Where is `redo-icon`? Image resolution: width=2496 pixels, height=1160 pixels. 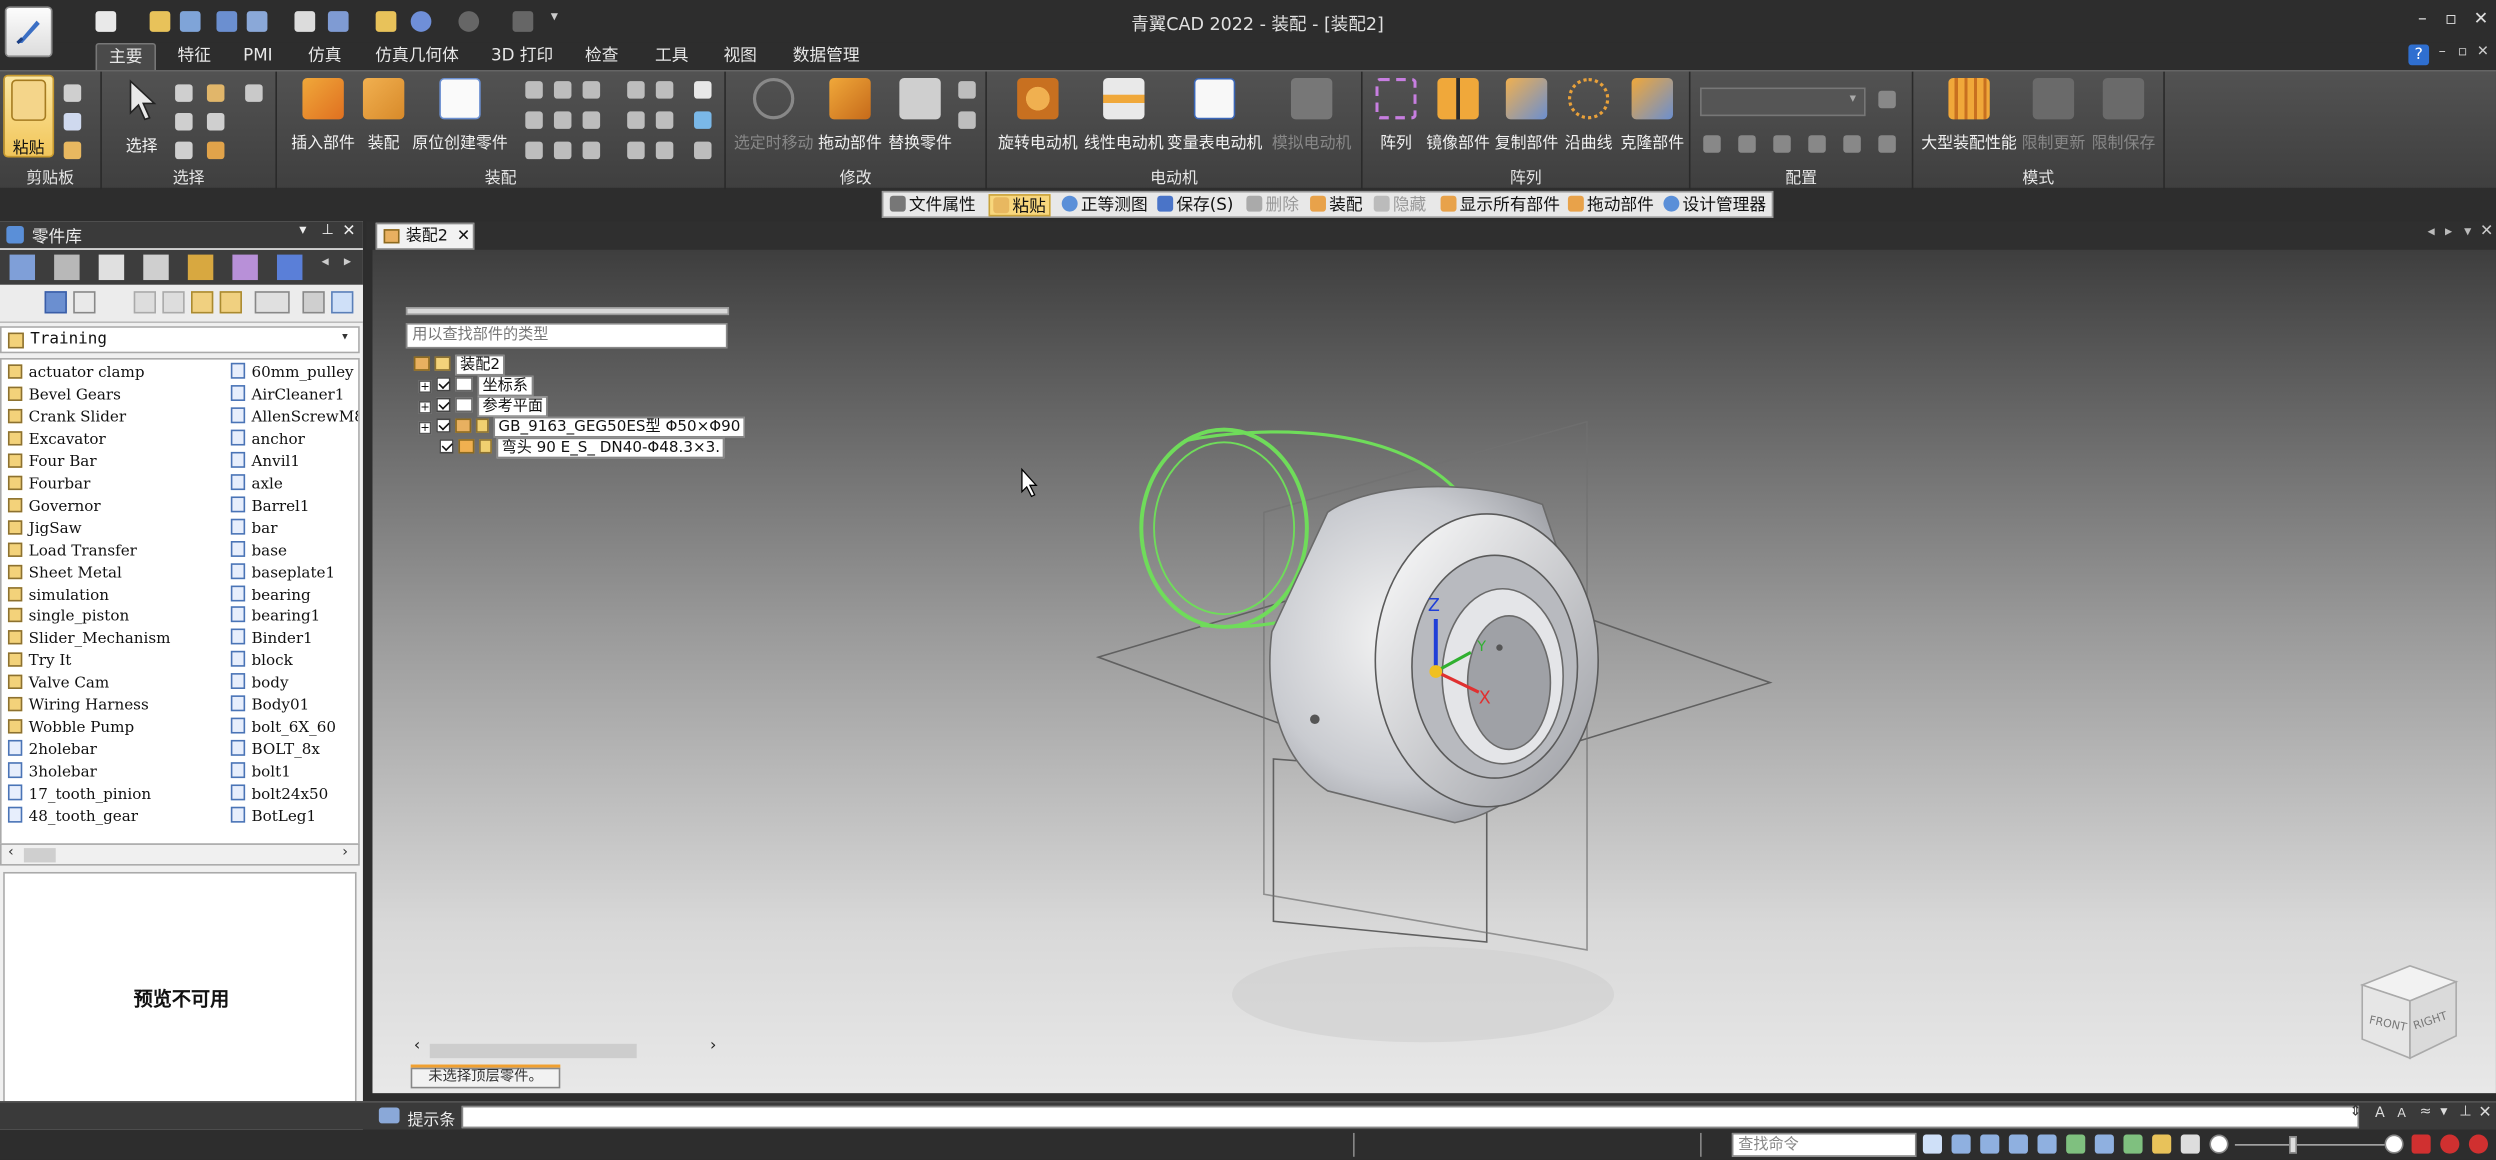 redo-icon is located at coordinates (469, 21).